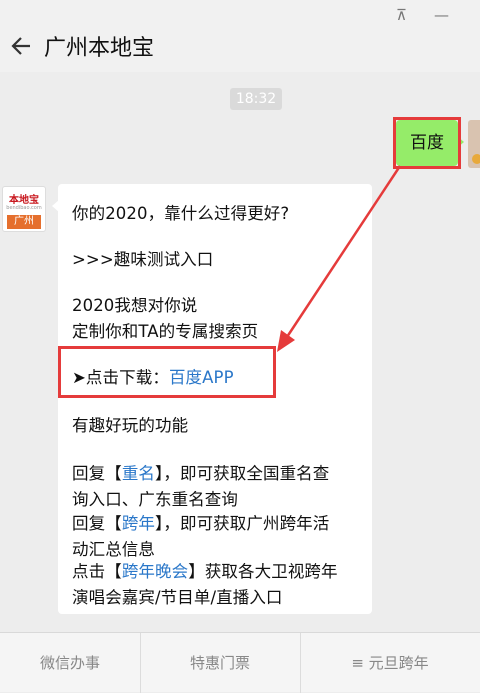  What do you see at coordinates (263, 571) in the screenshot?
I see `reply-text-segment: 】获取各大卫视跨年` at bounding box center [263, 571].